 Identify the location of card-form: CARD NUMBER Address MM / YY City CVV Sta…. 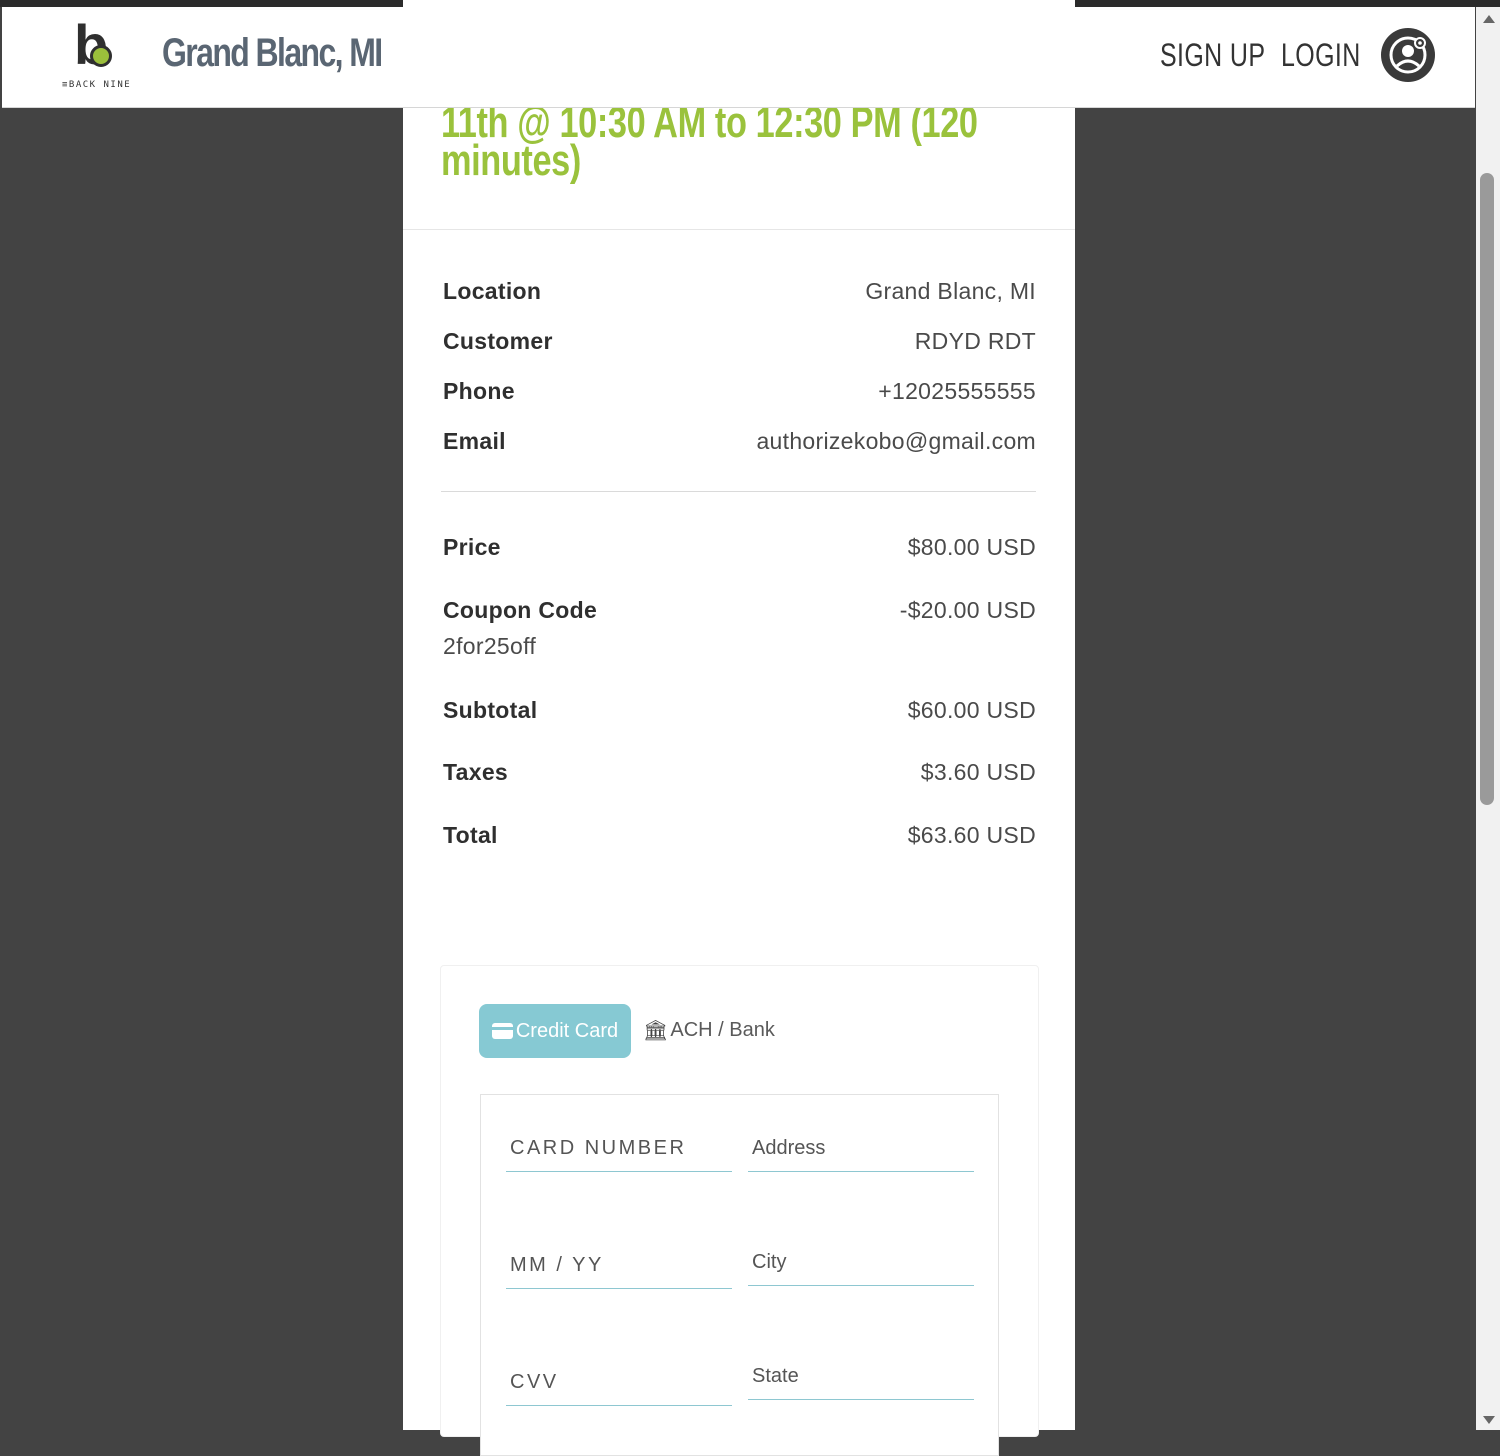
(739, 1275).